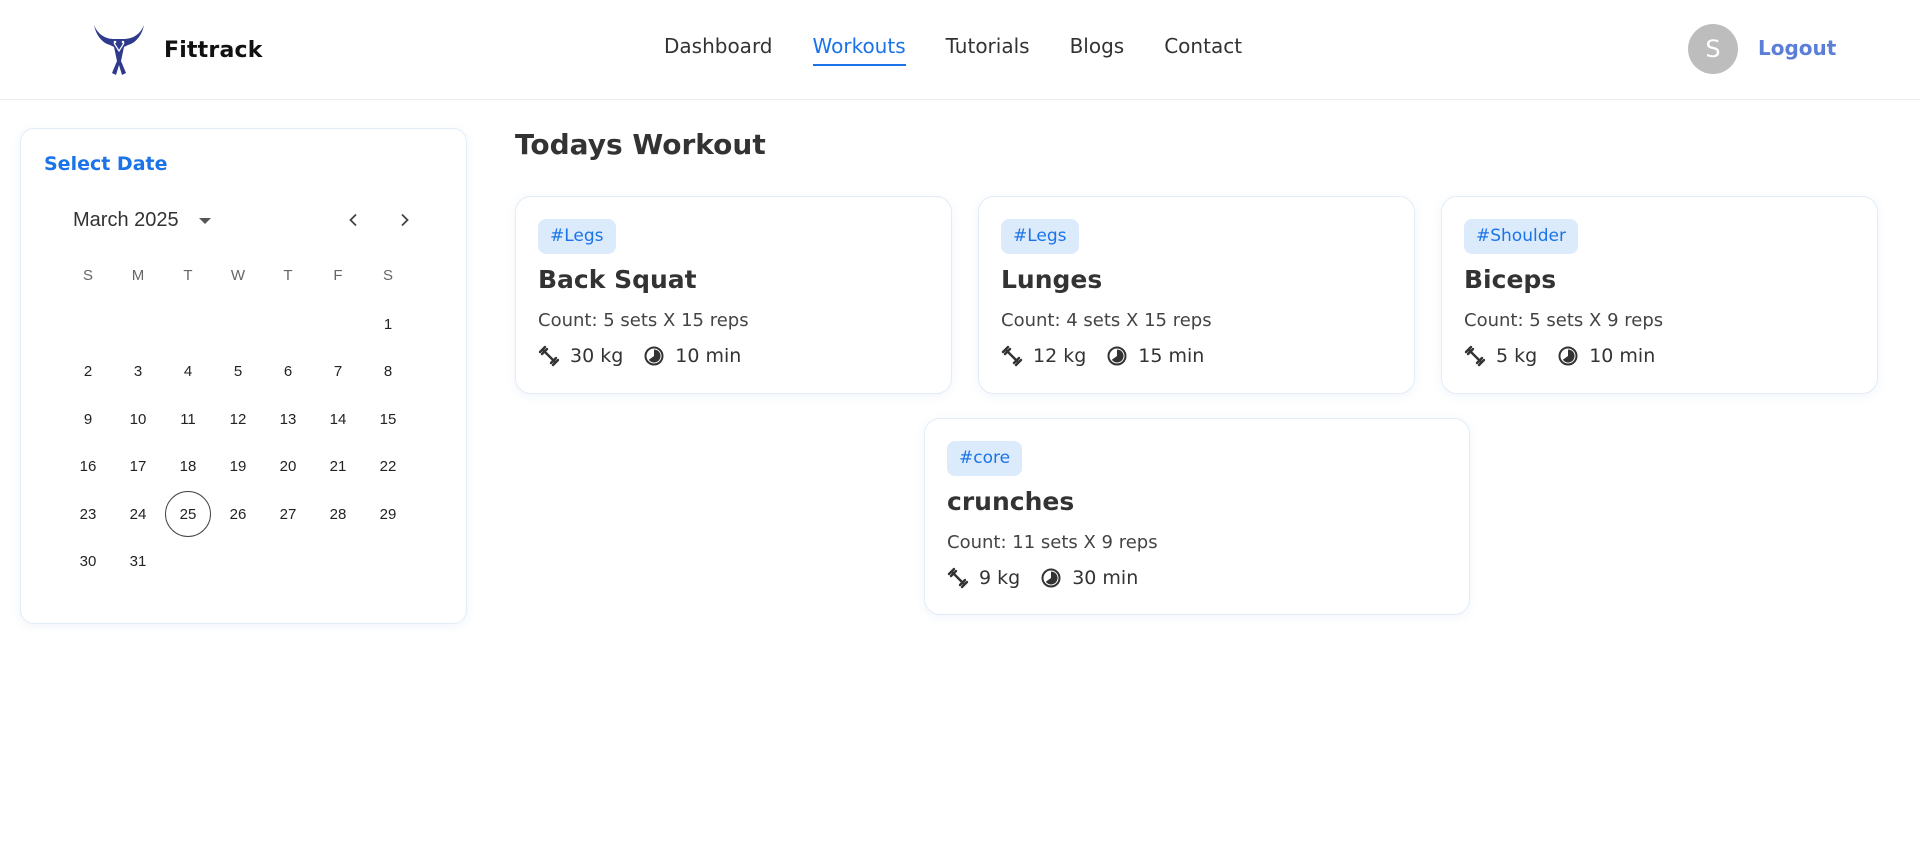 Image resolution: width=1920 pixels, height=861 pixels. What do you see at coordinates (388, 372) in the screenshot?
I see `calendar-day: 8` at bounding box center [388, 372].